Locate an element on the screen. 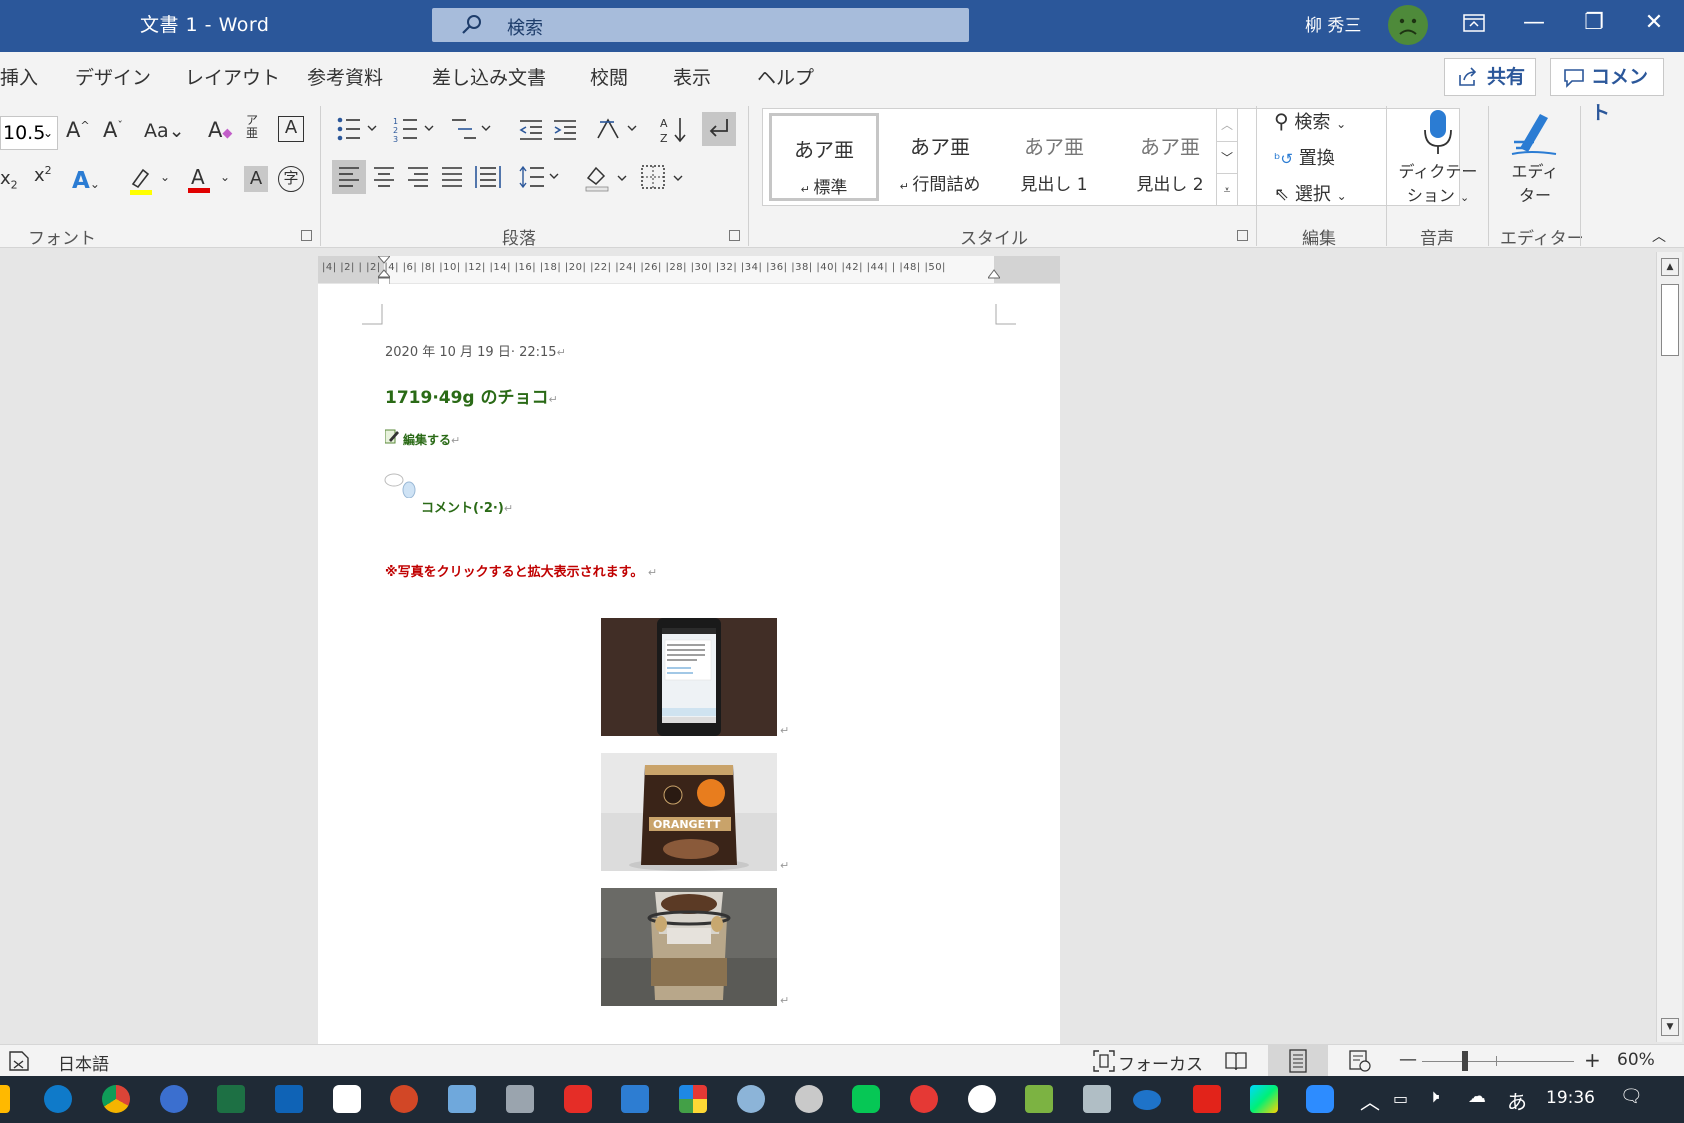 The width and height of the screenshot is (1684, 1123). font-color-icon: A is located at coordinates (199, 181).